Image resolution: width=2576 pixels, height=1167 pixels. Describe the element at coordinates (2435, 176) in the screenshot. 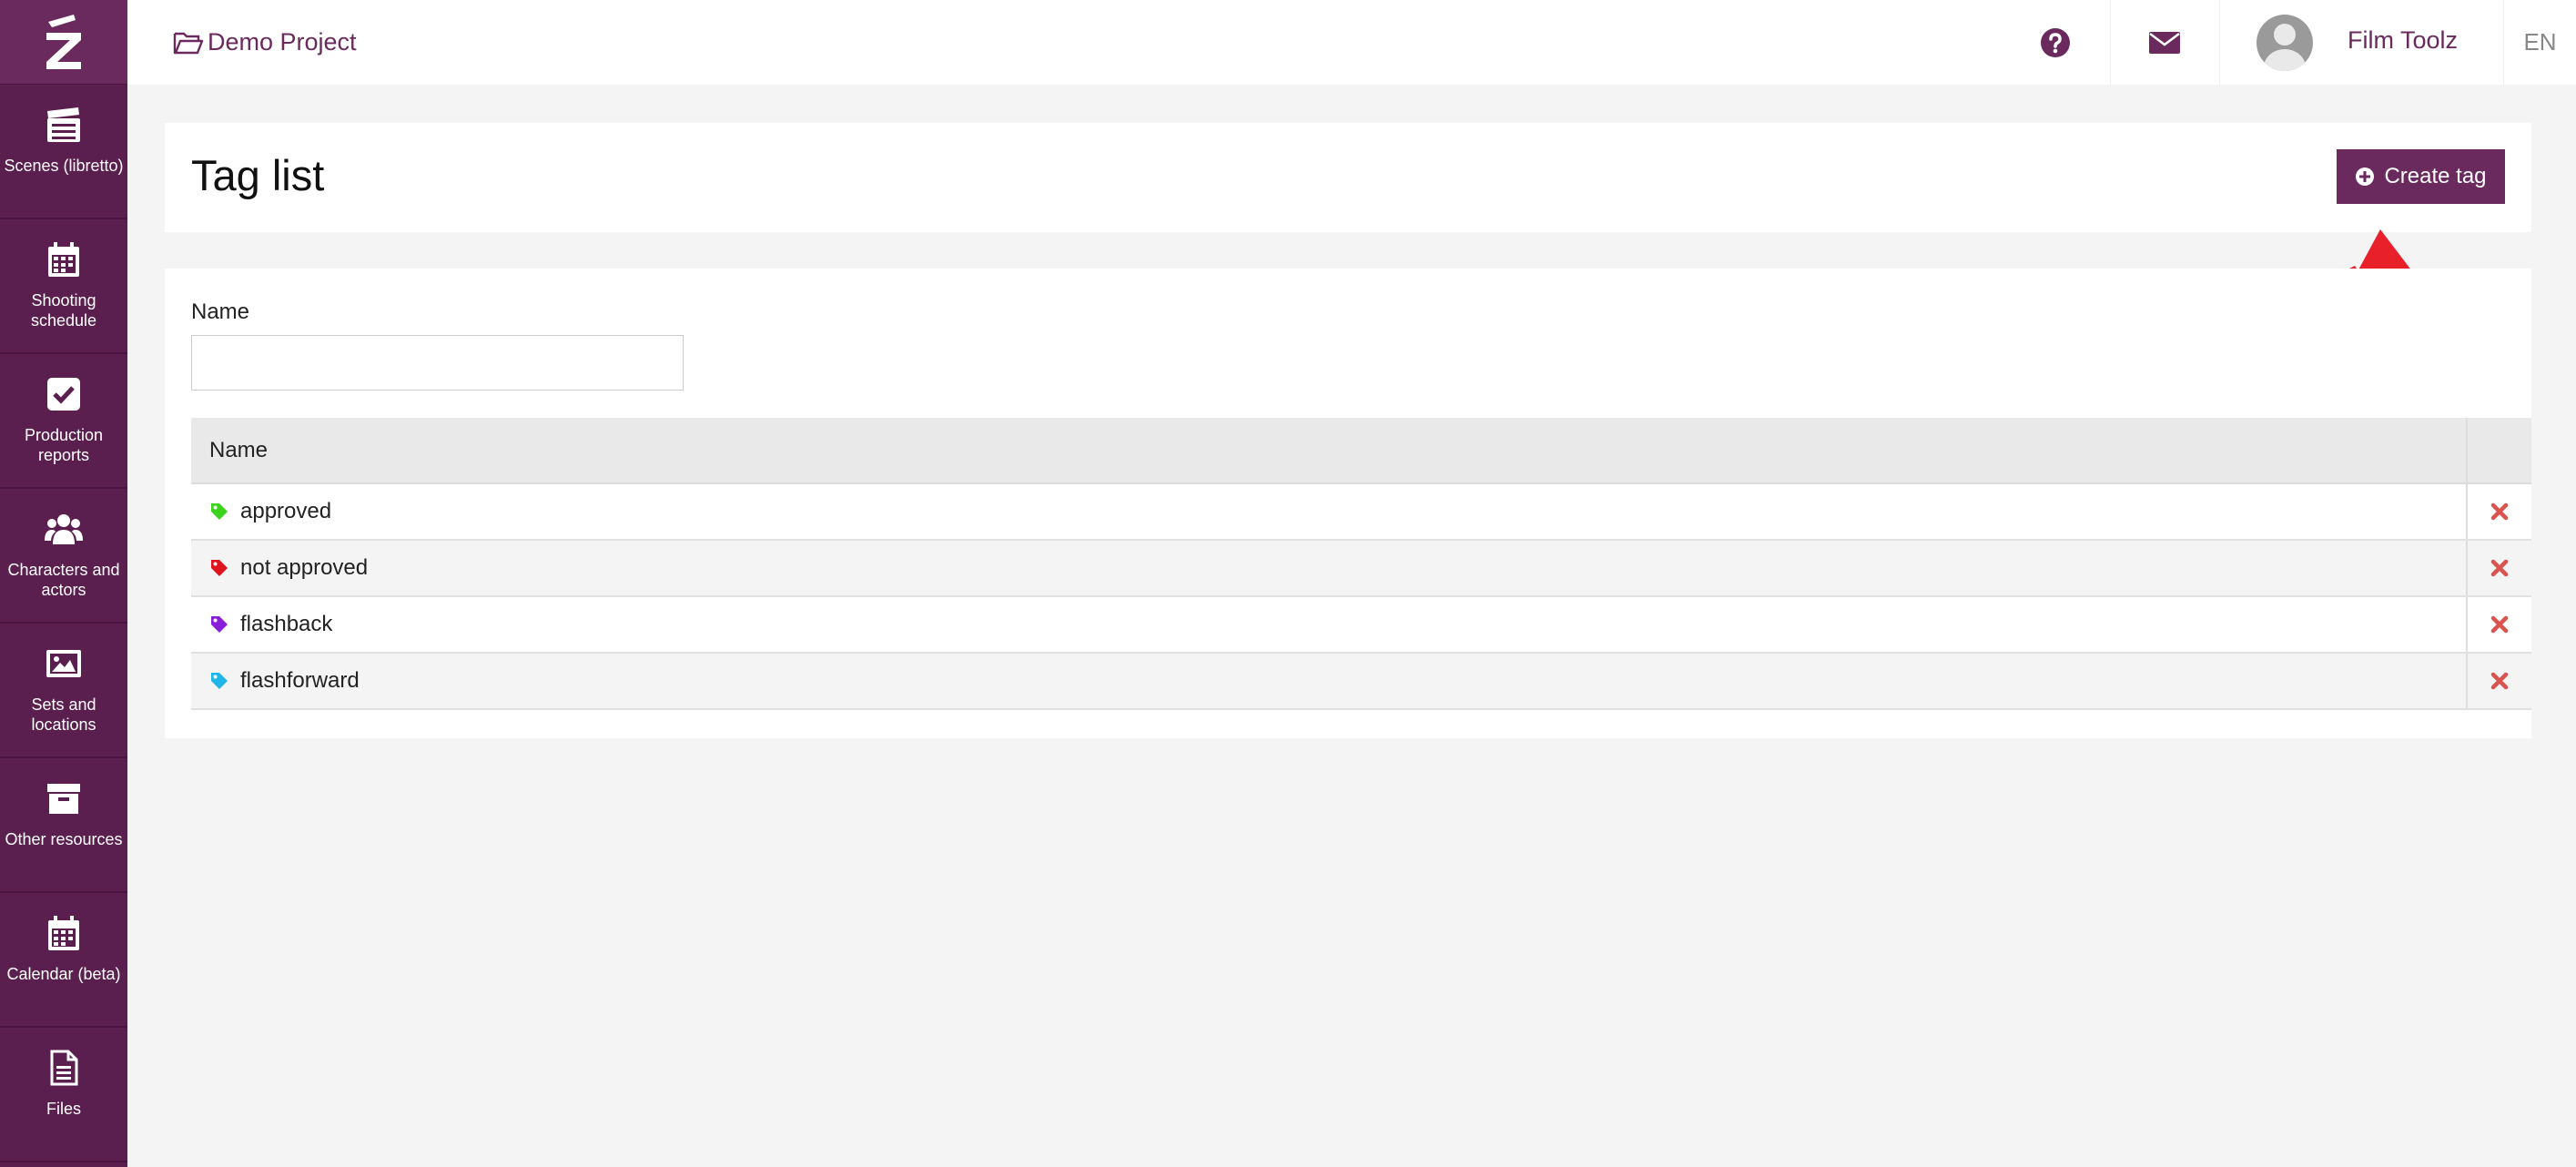

I see `create-tag-label: Create tag` at that location.